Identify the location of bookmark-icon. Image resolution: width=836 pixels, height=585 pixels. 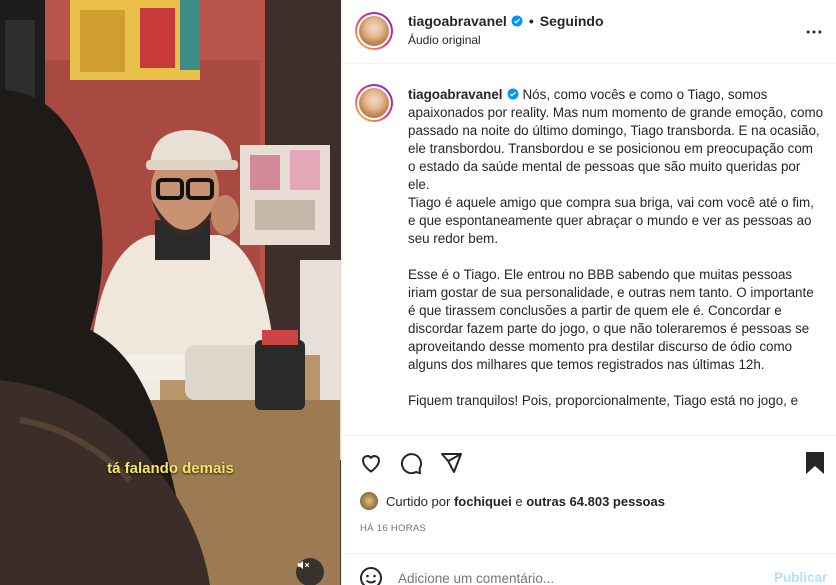
(815, 463).